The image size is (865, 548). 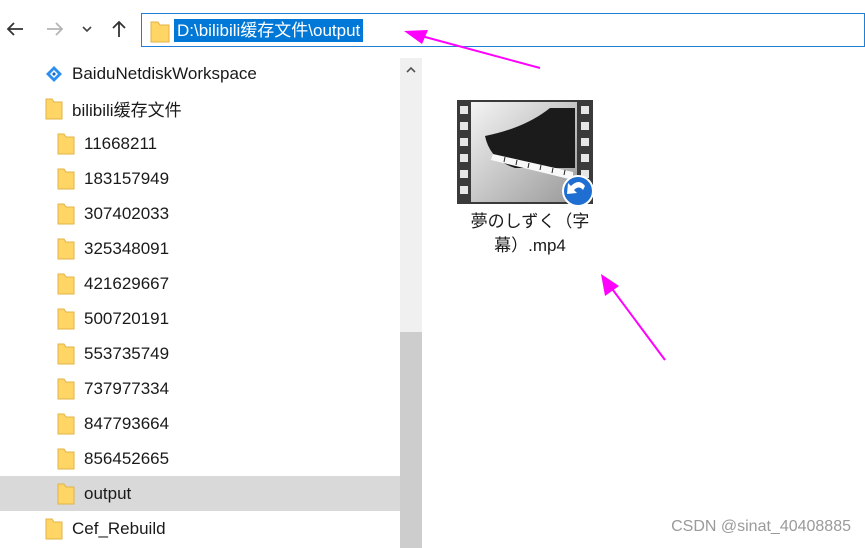 What do you see at coordinates (200, 423) in the screenshot?
I see `nav-item-847793664: 847793664` at bounding box center [200, 423].